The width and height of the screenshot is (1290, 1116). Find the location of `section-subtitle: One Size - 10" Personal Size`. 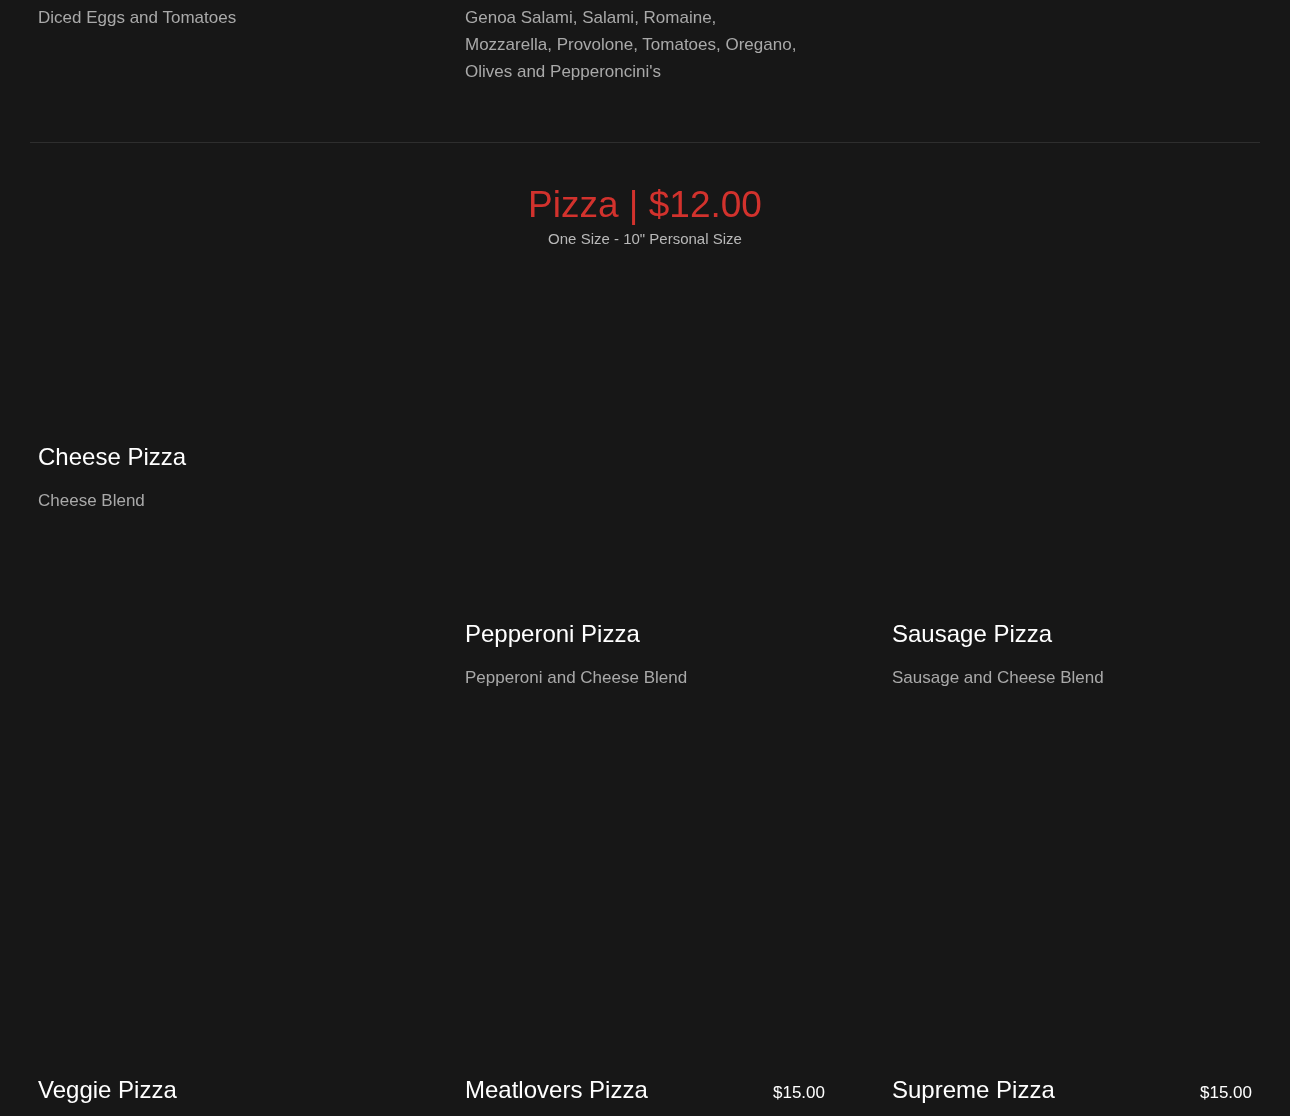

section-subtitle: One Size - 10" Personal Size is located at coordinates (645, 239).